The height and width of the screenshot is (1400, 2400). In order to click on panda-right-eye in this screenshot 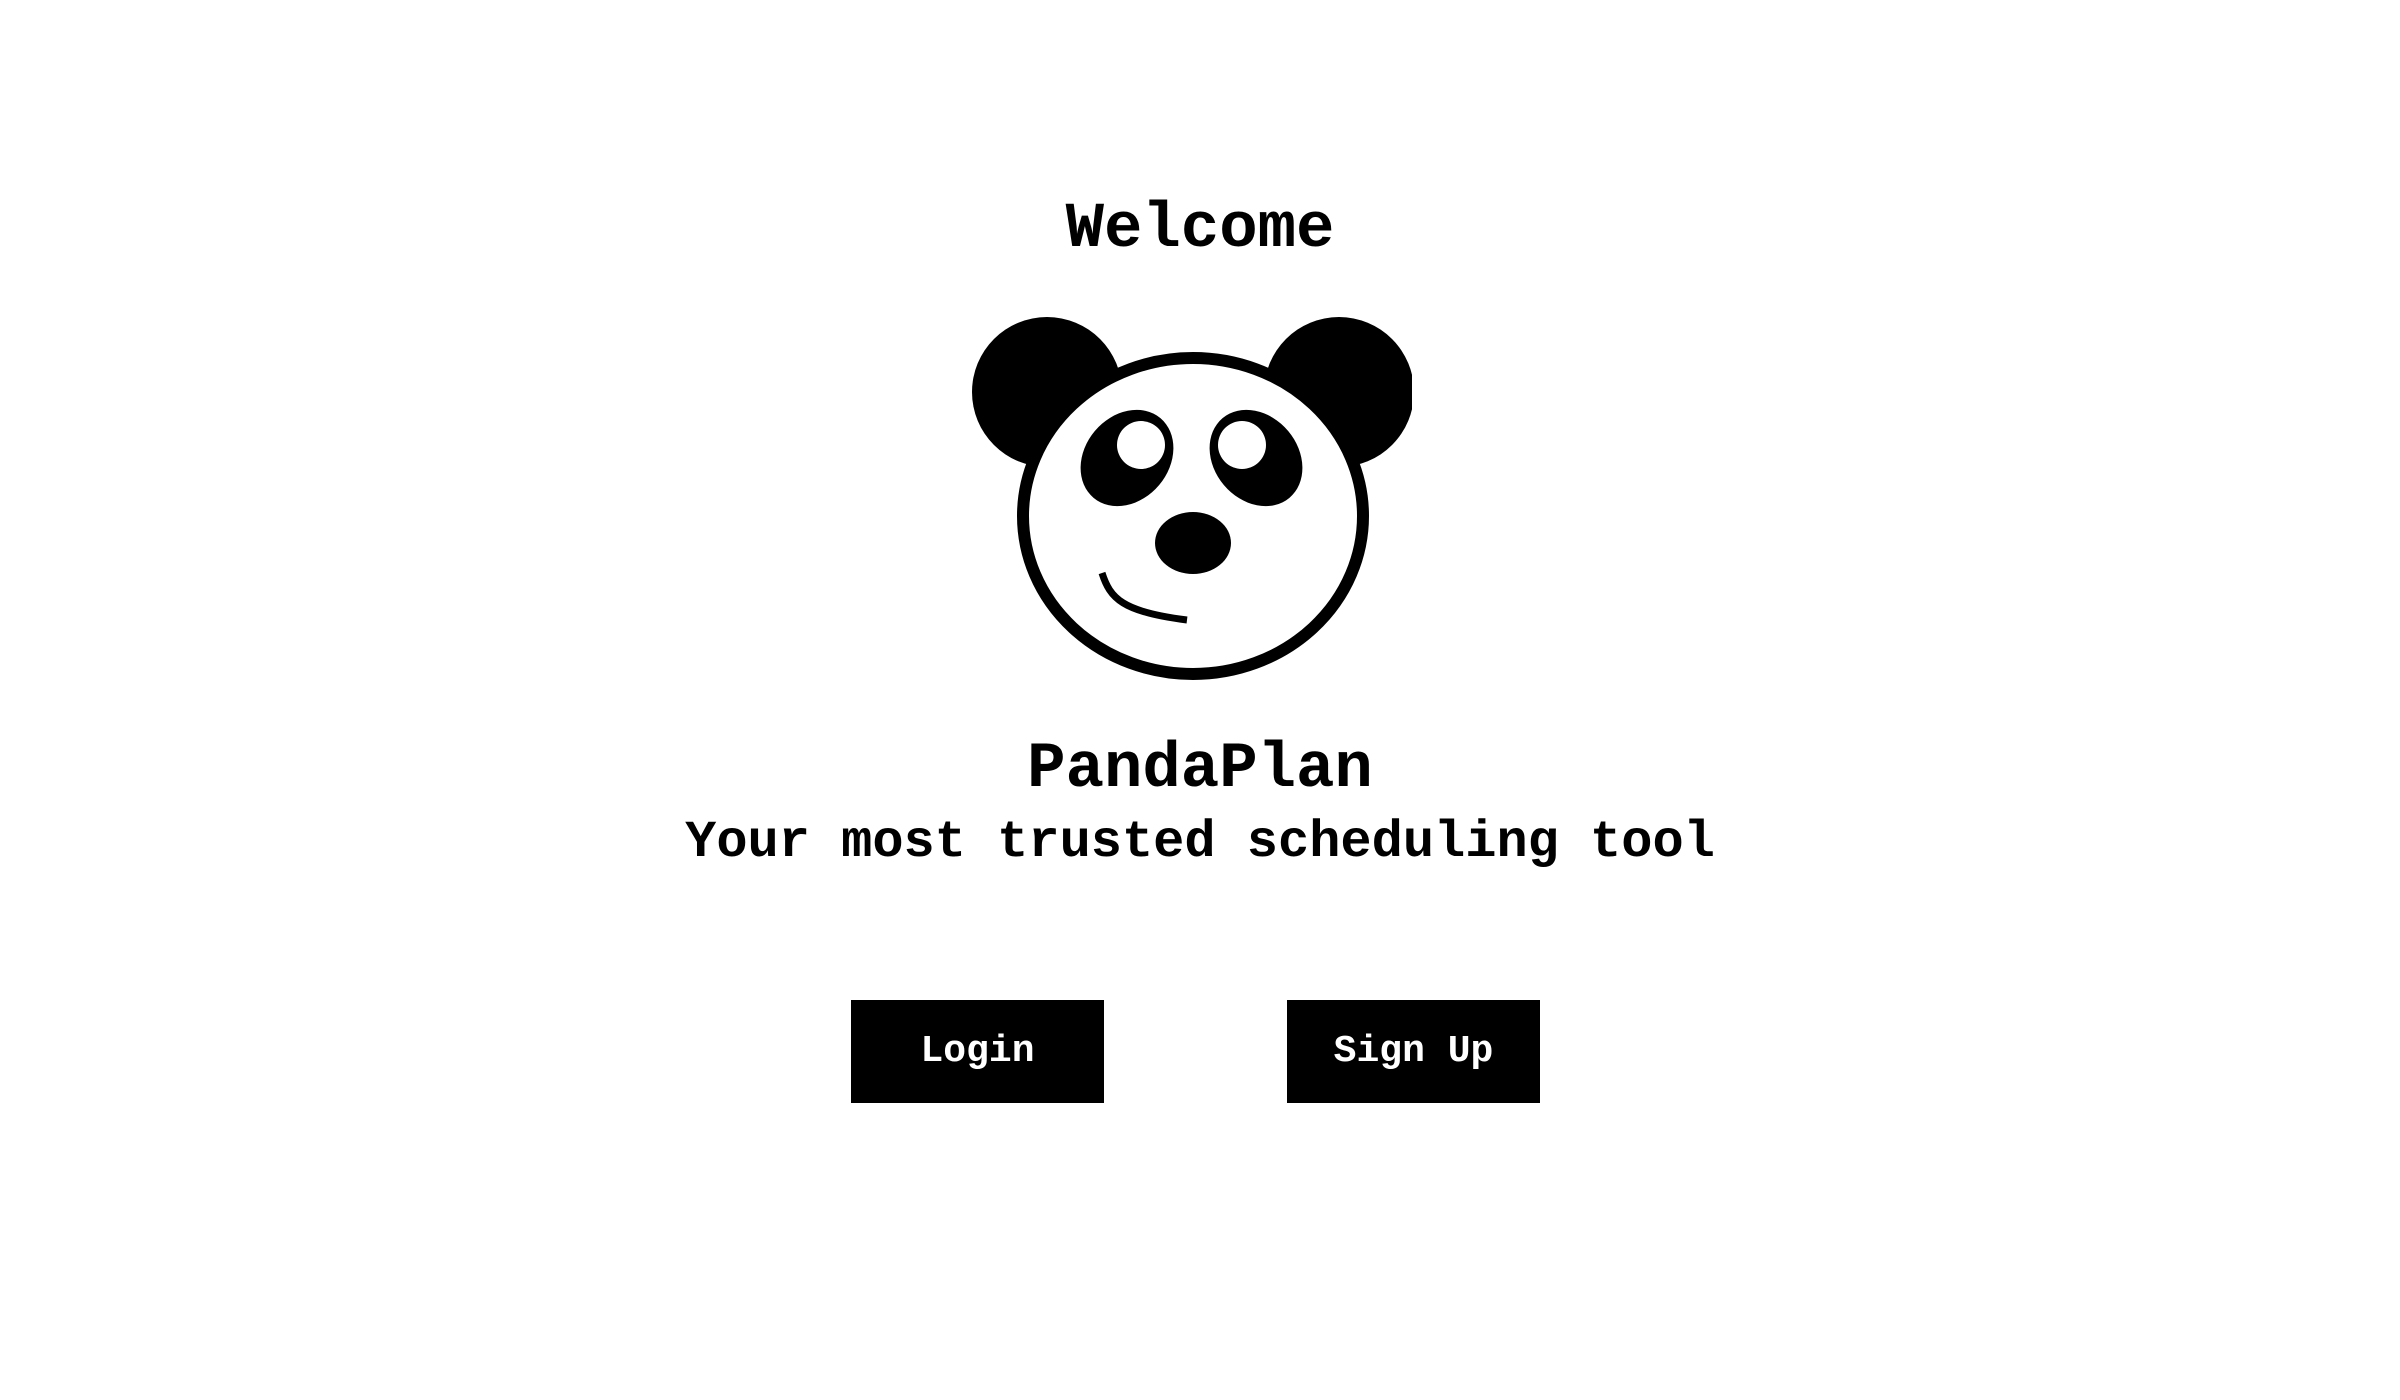, I will do `click(1242, 445)`.